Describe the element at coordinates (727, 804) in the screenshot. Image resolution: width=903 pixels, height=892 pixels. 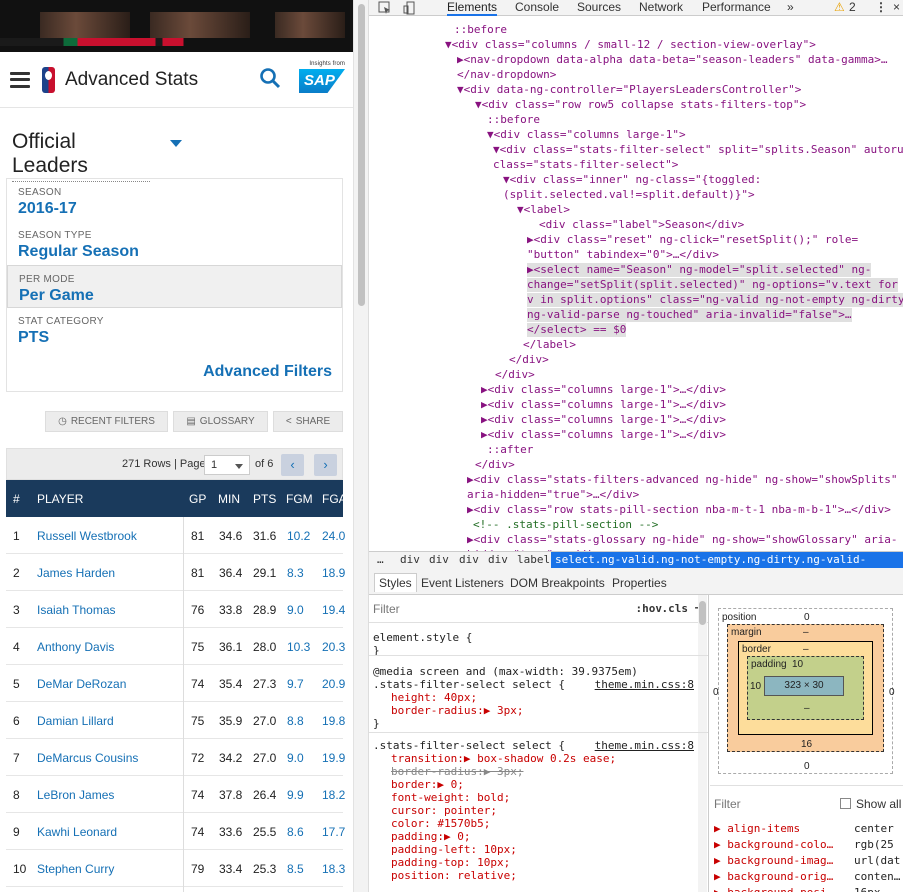
I see `computed-filter-input: Filter` at that location.